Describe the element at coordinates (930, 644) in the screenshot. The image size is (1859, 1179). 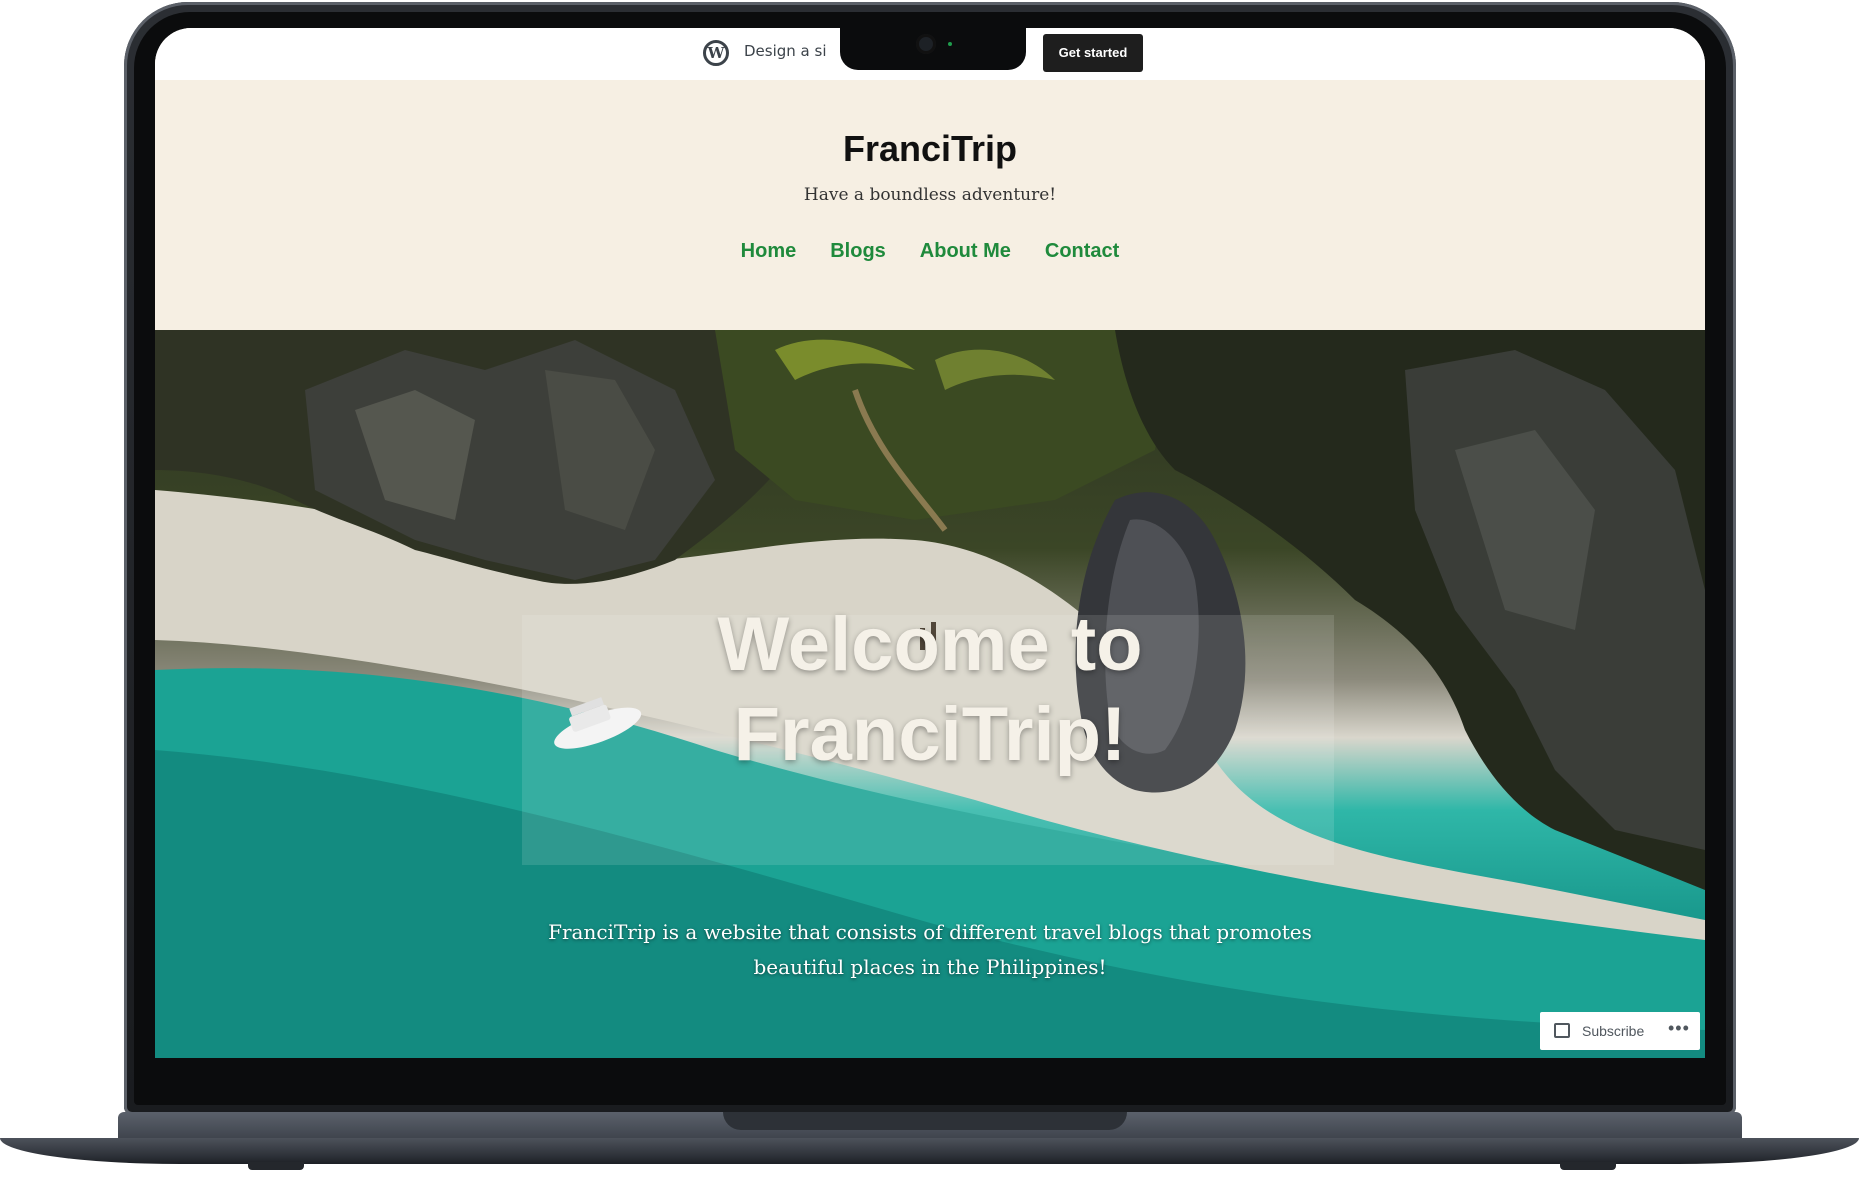
I see `hero-title-line1: Welcome to` at that location.